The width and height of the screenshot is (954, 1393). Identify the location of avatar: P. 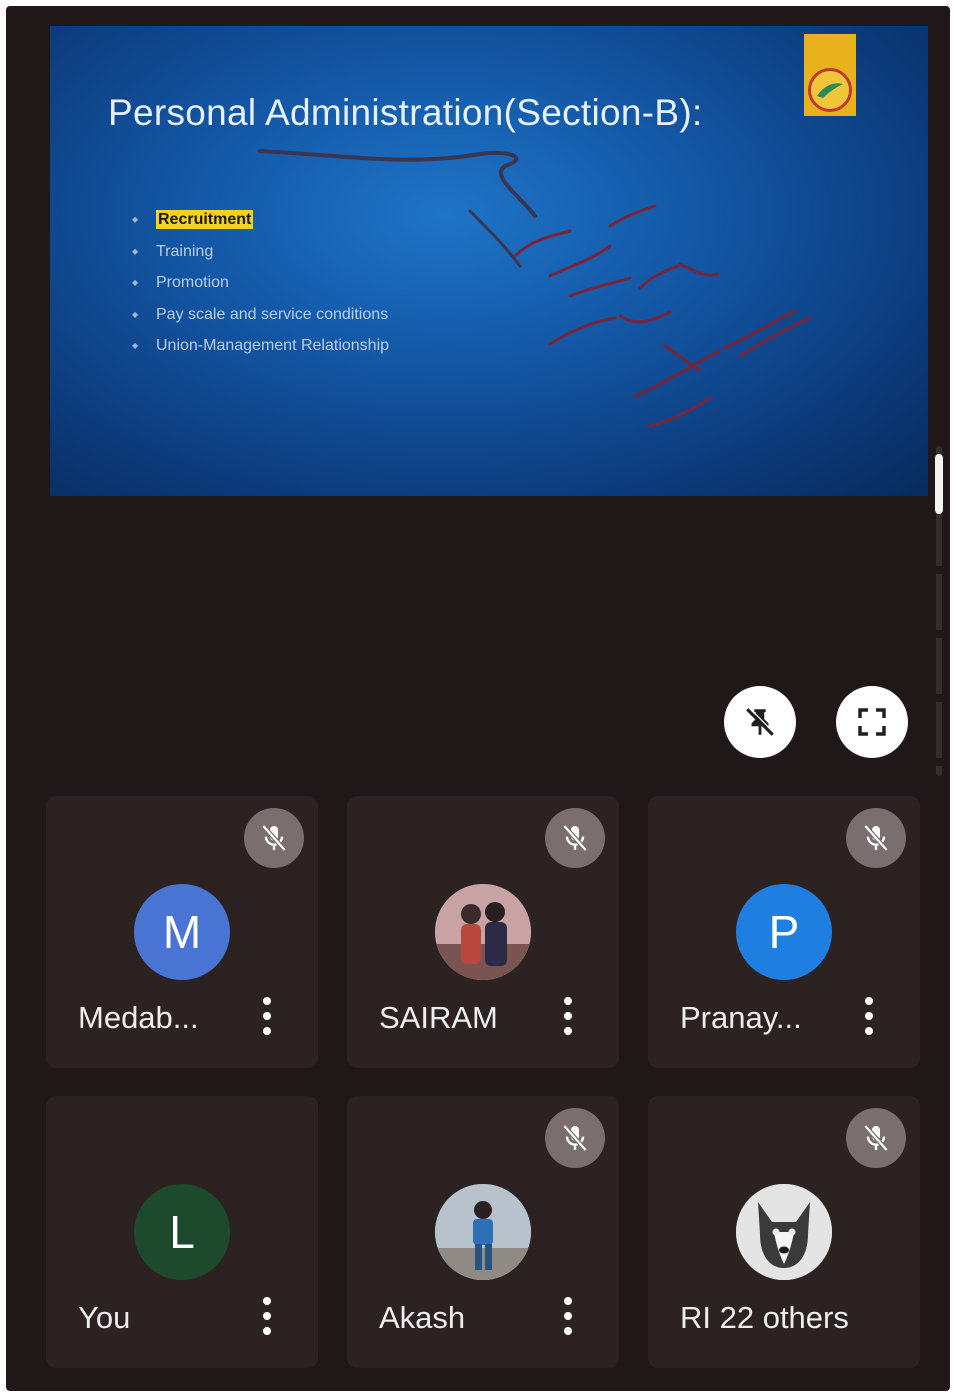
(784, 932).